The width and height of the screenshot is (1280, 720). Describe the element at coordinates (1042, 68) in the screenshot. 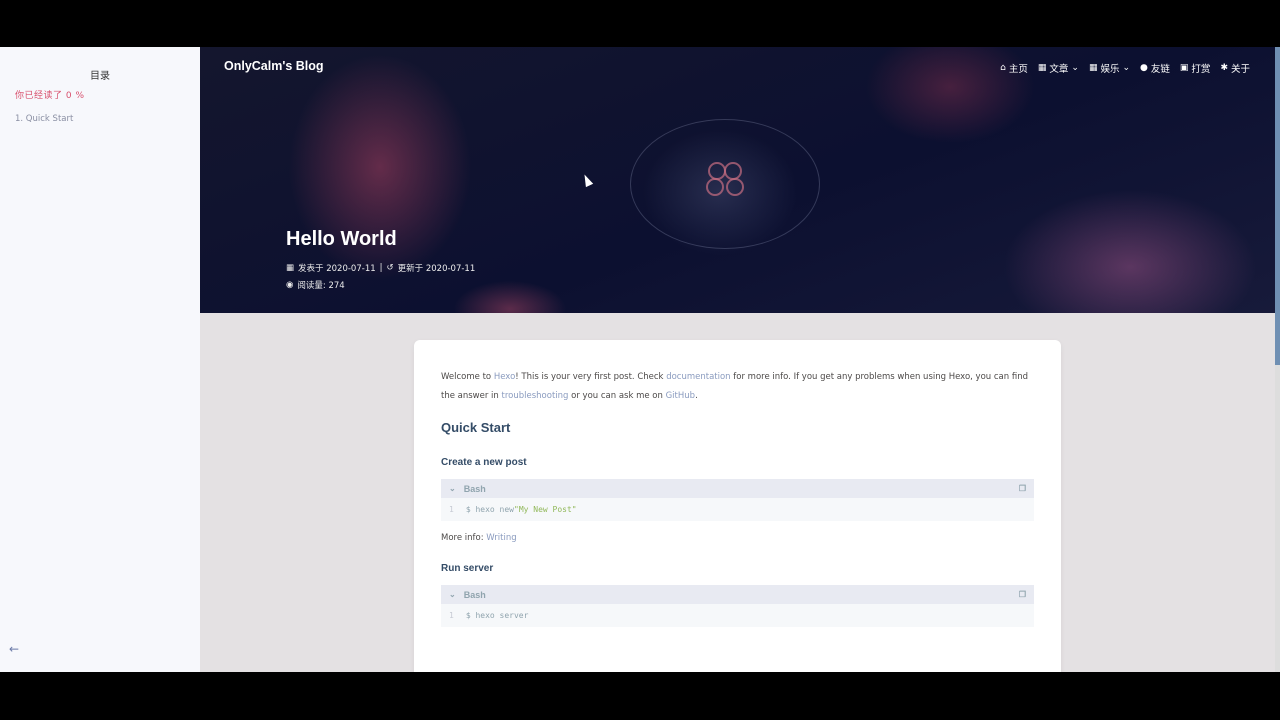

I see `book-icon: ▦` at that location.